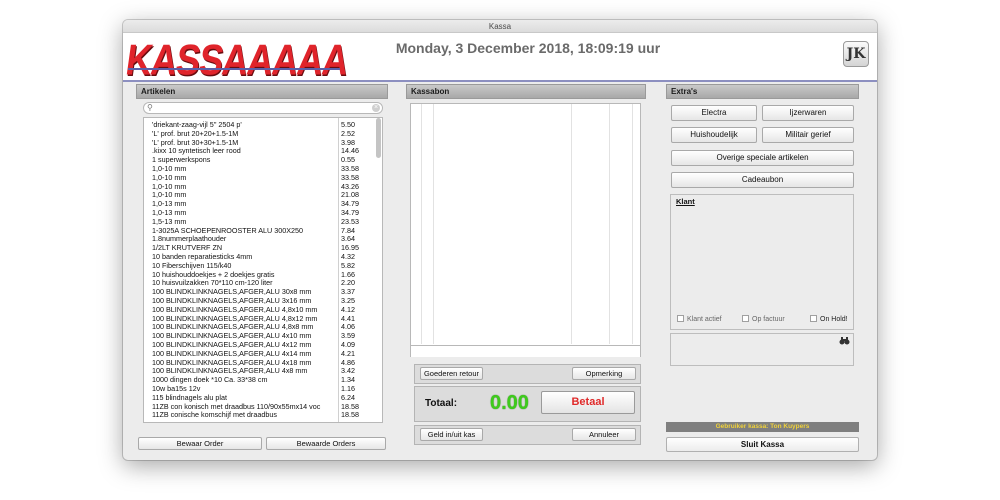  I want to click on search-field: ⚲ ×, so click(263, 108).